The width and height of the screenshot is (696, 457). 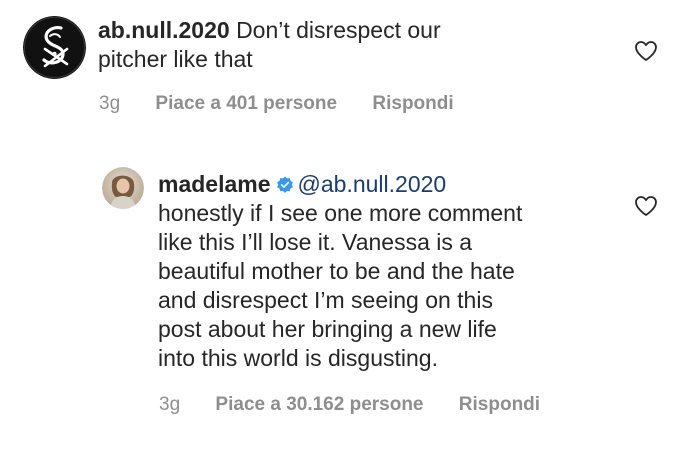 I want to click on user-photo-avatar, so click(x=123, y=188).